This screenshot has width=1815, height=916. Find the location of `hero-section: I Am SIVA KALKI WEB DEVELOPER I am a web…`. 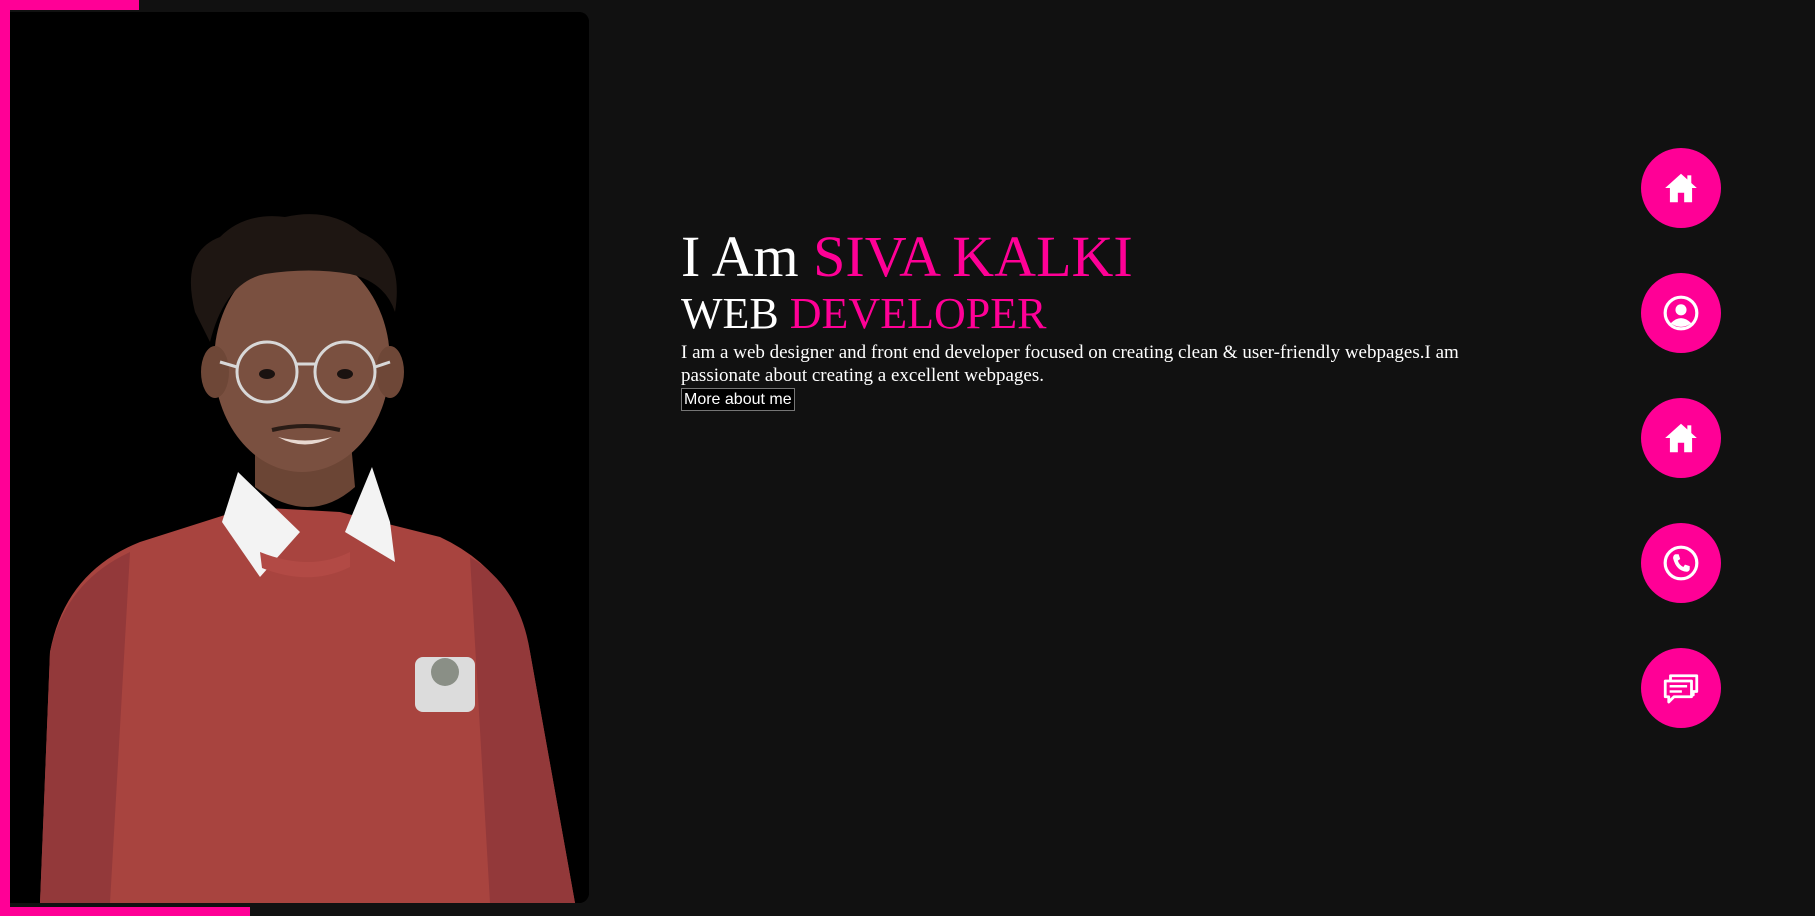

hero-section: I Am SIVA KALKI WEB DEVELOPER I am a web… is located at coordinates (1086, 316).